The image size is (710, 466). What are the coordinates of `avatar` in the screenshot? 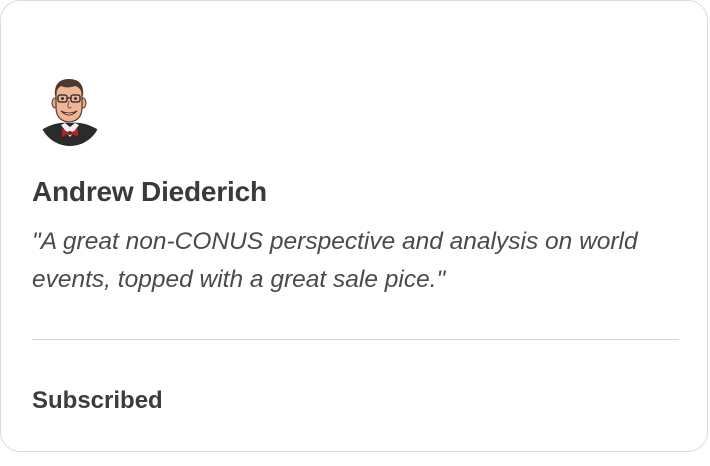 It's located at (70, 112).